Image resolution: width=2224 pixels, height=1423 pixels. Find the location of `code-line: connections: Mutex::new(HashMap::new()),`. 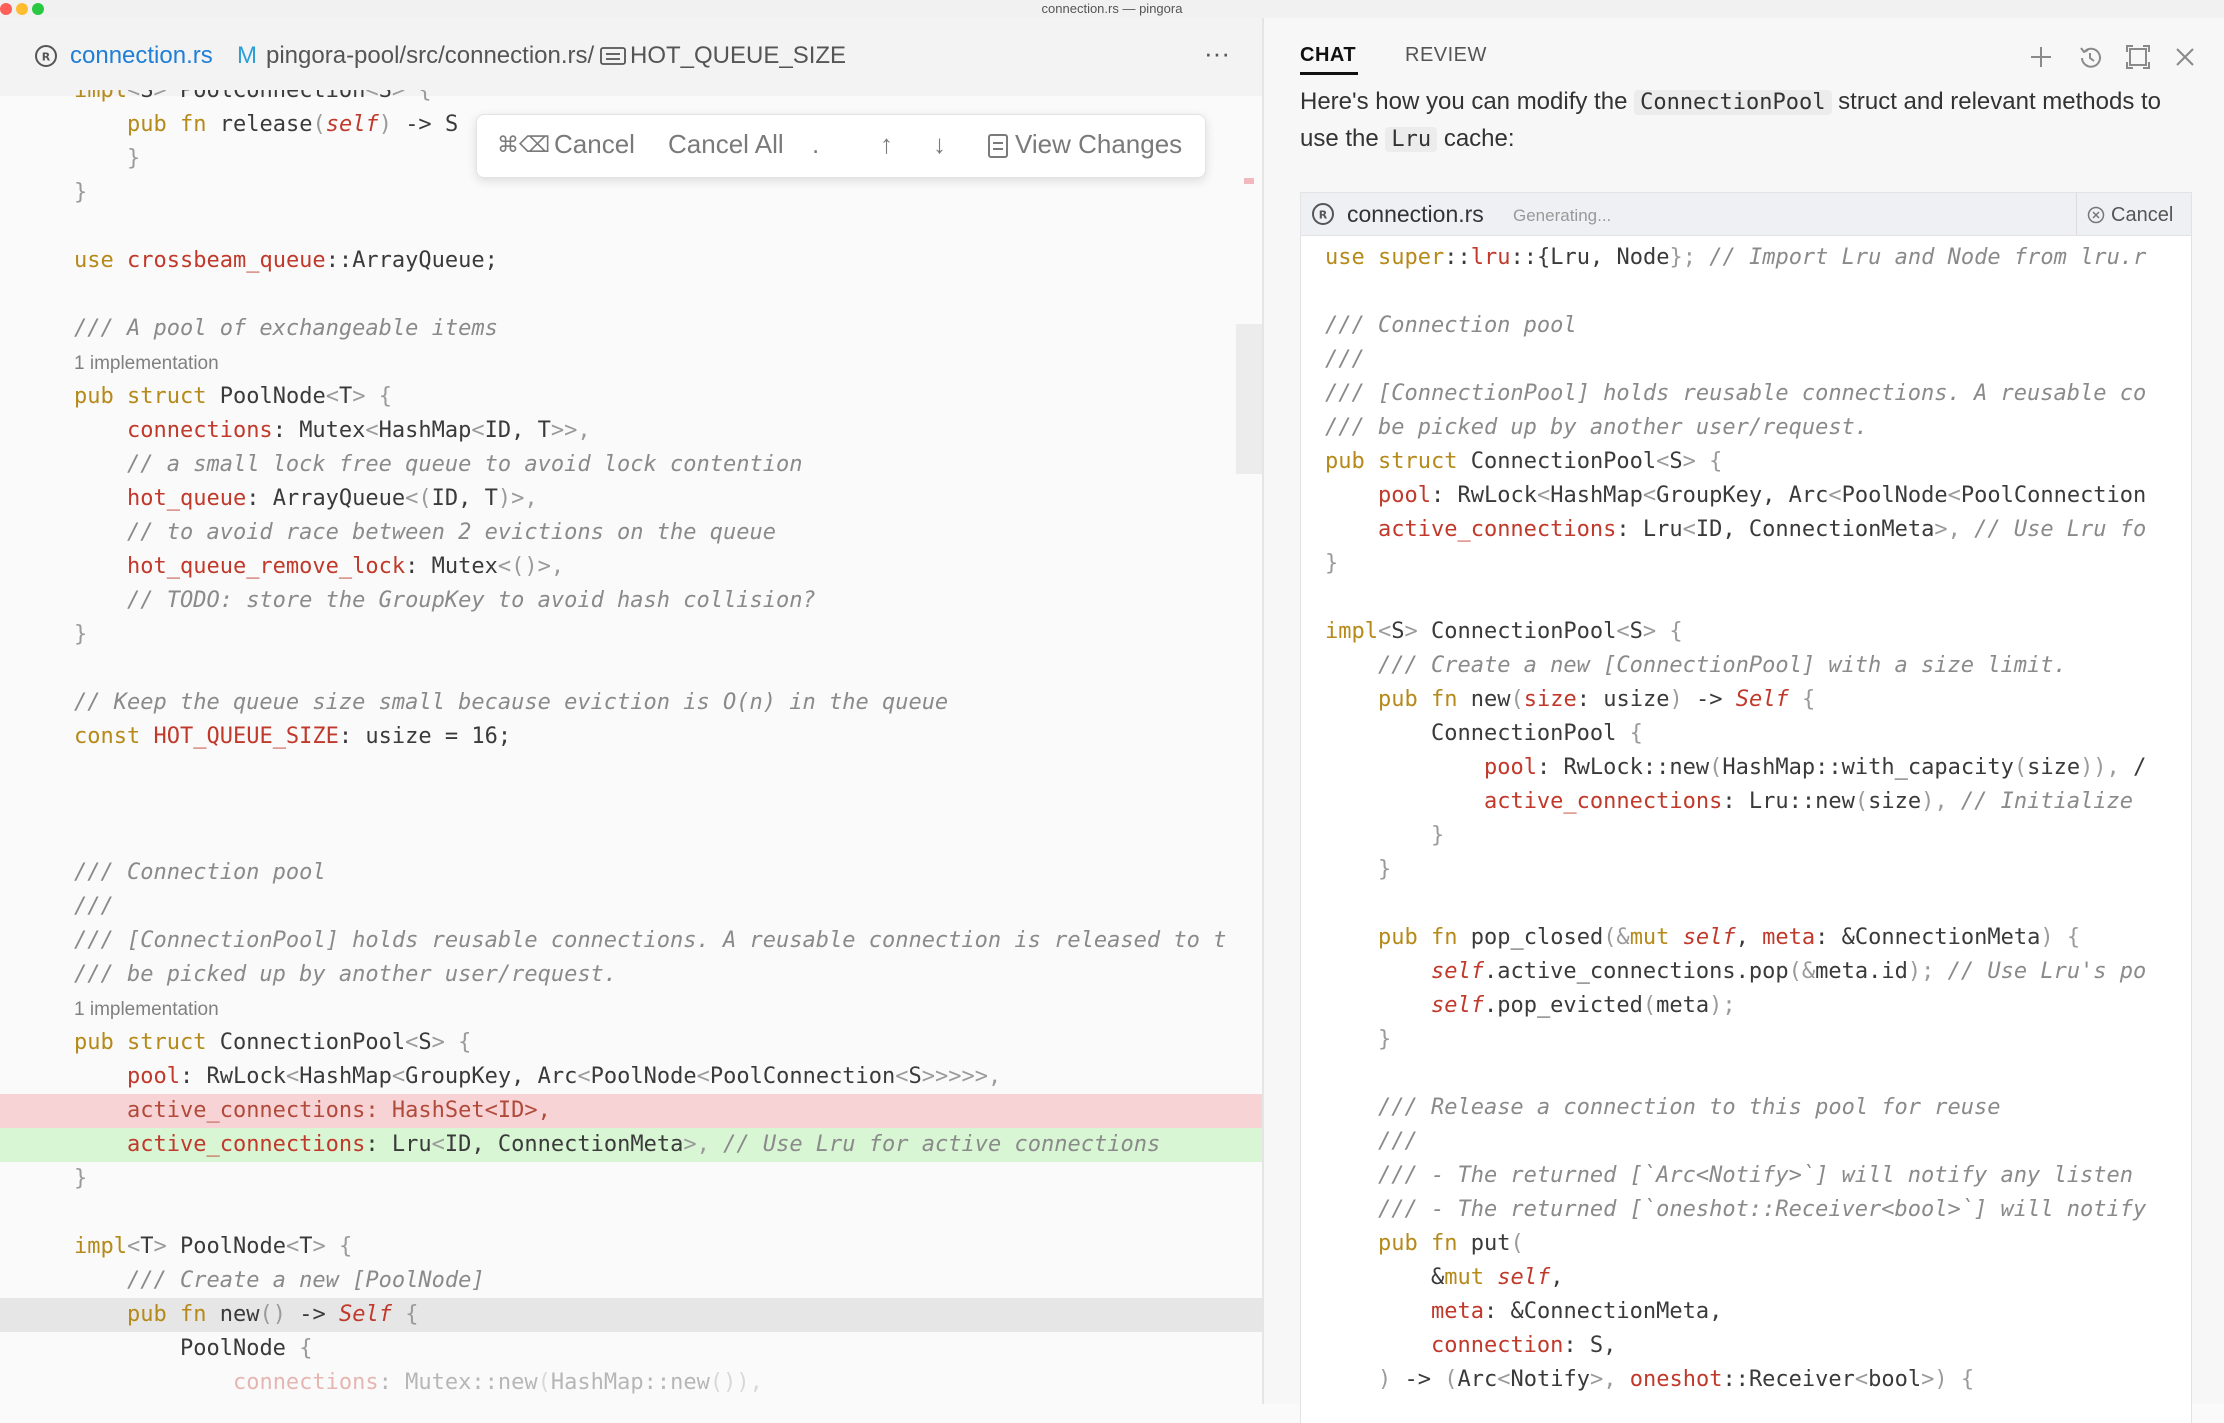

code-line: connections: Mutex::new(HashMap::new()), is located at coordinates (497, 1382).